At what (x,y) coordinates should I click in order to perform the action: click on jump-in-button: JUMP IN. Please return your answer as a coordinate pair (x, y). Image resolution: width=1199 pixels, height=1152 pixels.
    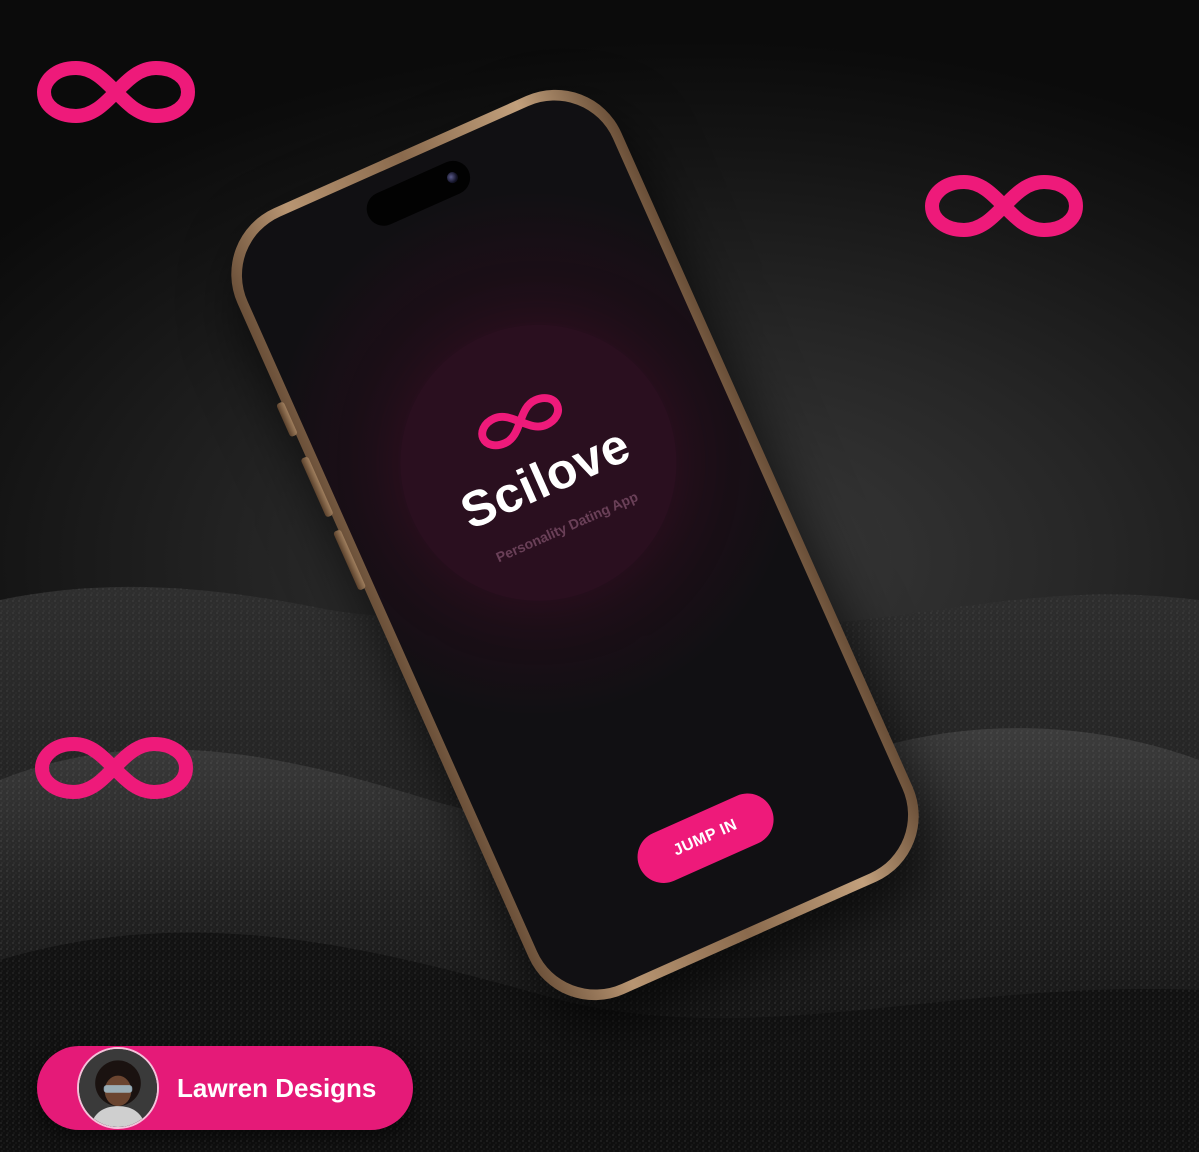
    Looking at the image, I should click on (705, 838).